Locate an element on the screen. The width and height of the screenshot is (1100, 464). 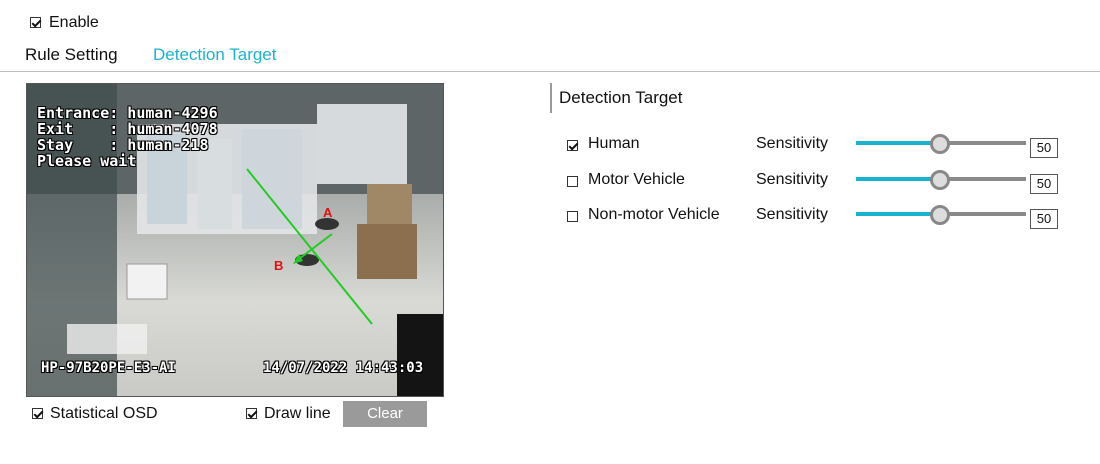
target-row-human: Human Sensitivity 50 is located at coordinates (817, 146).